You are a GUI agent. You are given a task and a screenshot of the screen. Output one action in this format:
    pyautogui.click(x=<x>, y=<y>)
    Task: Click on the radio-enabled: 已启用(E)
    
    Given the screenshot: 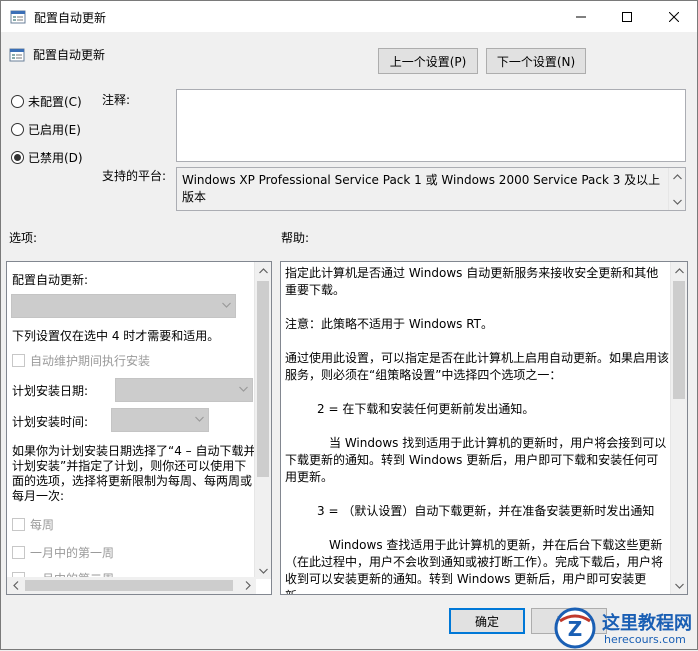 What is the action you would take?
    pyautogui.click(x=46, y=129)
    